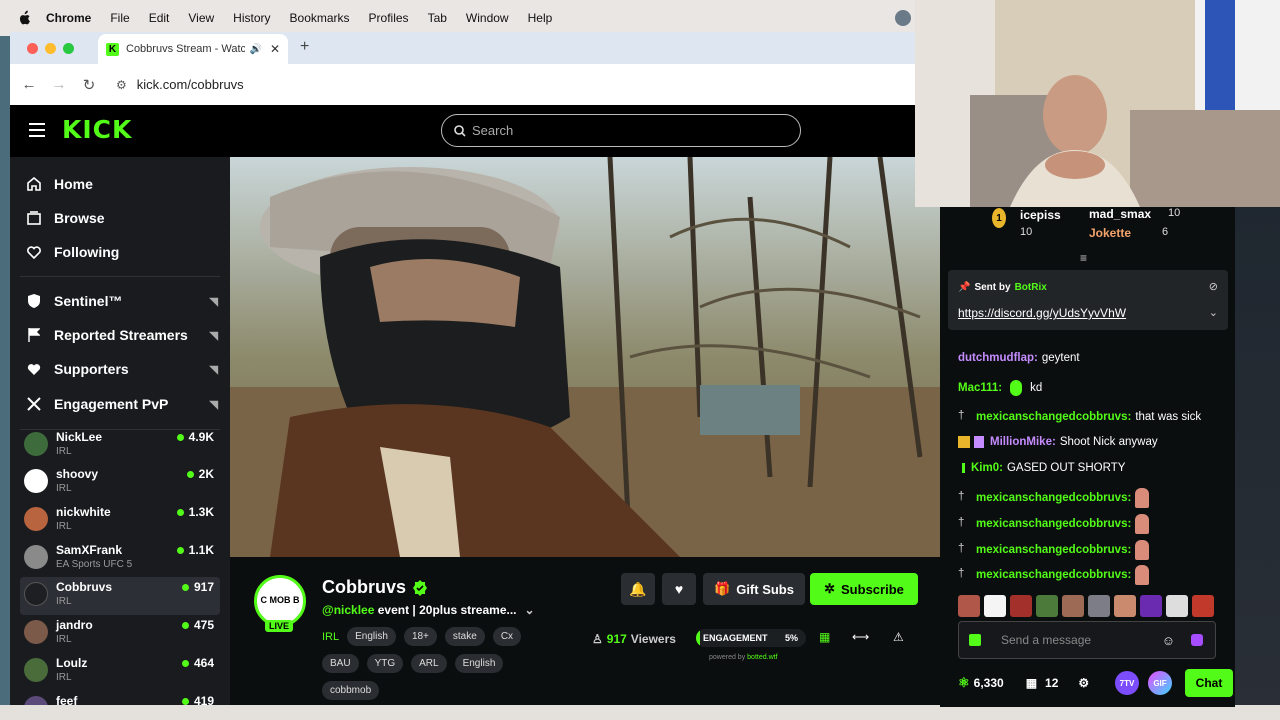 The width and height of the screenshot is (1280, 720). Describe the element at coordinates (180, 84) in the screenshot. I see `address-bar: ⚙ kick.com/cobbruvs` at that location.